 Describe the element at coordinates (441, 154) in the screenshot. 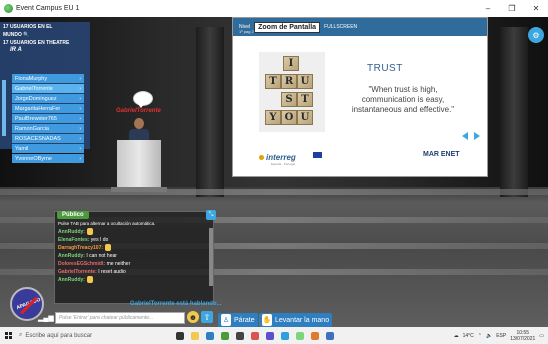

I see `marenet-logo: MAR ENET` at that location.